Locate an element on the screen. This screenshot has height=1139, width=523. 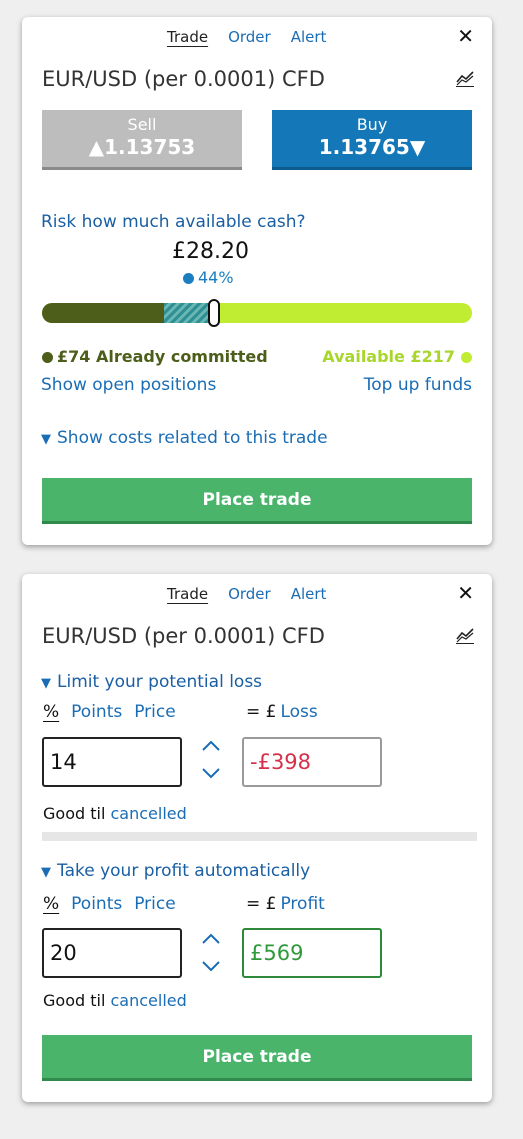
stop-good-til-label: Good til is located at coordinates (74, 813).